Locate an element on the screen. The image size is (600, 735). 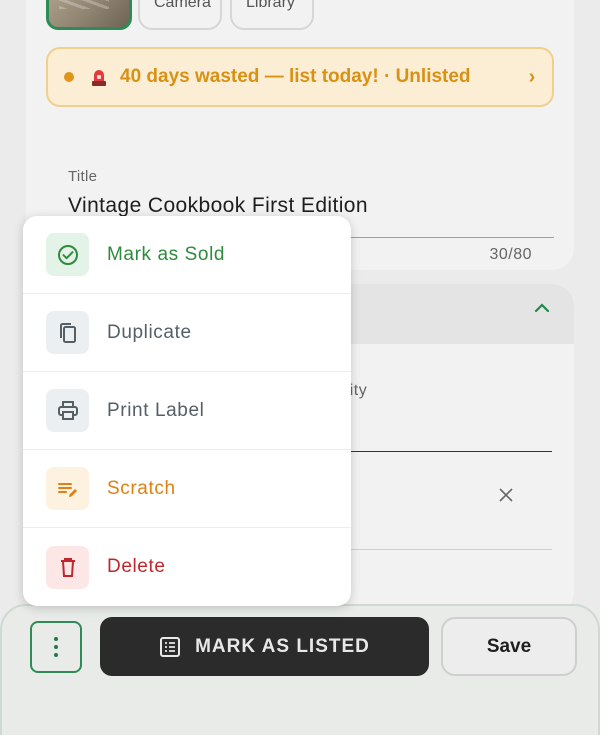
duplicate-icon-box is located at coordinates (67, 332).